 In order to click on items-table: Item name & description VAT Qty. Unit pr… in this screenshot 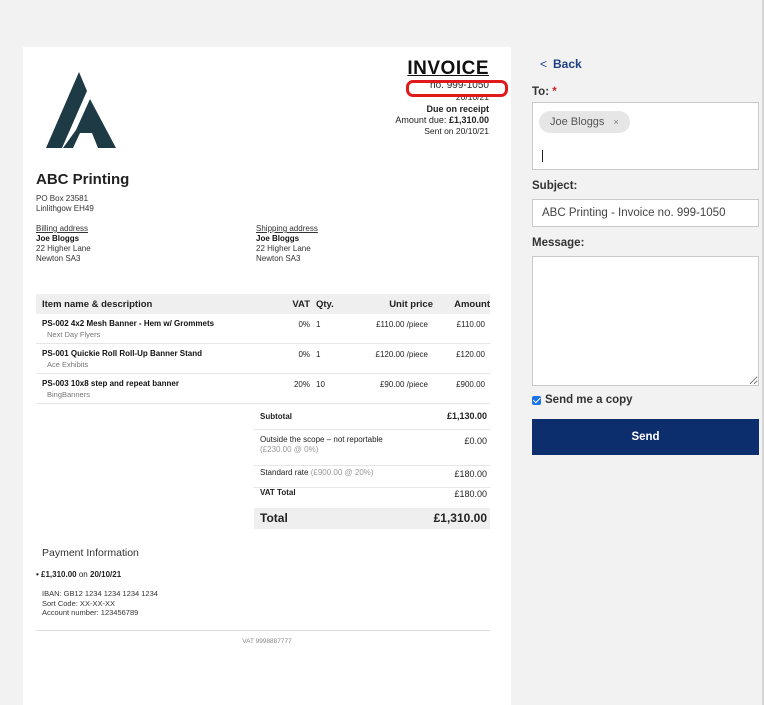, I will do `click(263, 349)`.